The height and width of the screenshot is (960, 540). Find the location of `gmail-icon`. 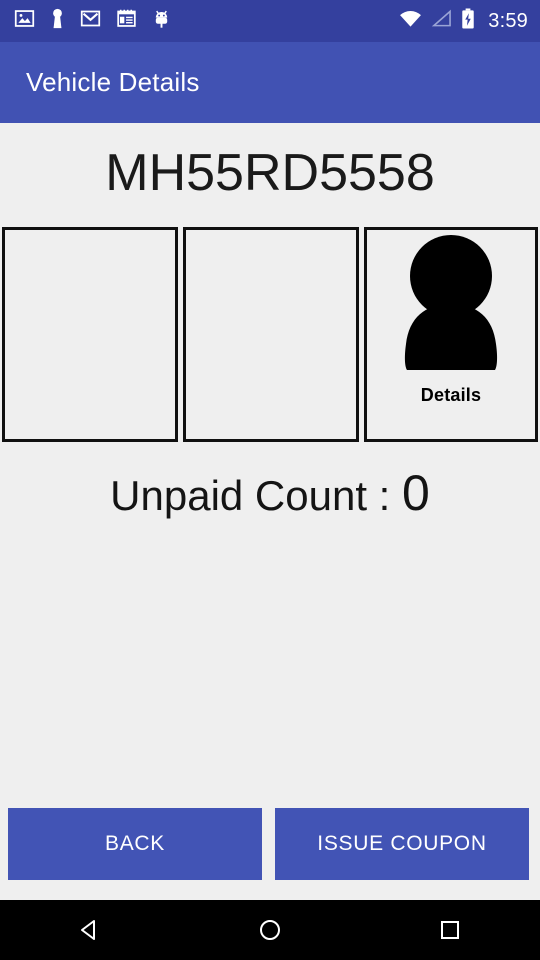

gmail-icon is located at coordinates (90, 21).